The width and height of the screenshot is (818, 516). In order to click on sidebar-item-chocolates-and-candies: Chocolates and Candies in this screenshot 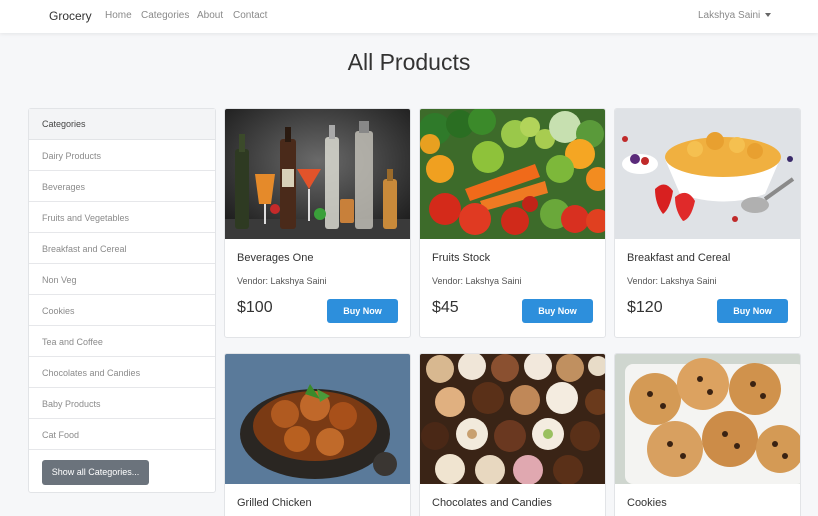, I will do `click(122, 372)`.